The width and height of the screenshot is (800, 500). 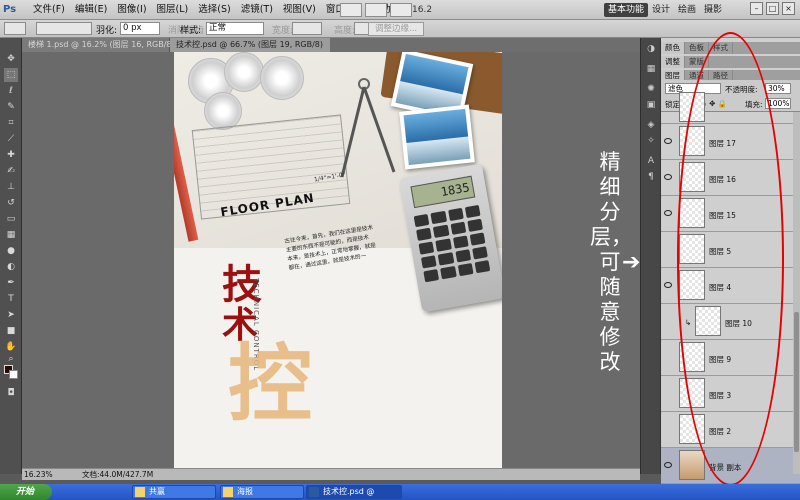 What do you see at coordinates (49, 10) in the screenshot?
I see `menu-file: 文件(F)` at bounding box center [49, 10].